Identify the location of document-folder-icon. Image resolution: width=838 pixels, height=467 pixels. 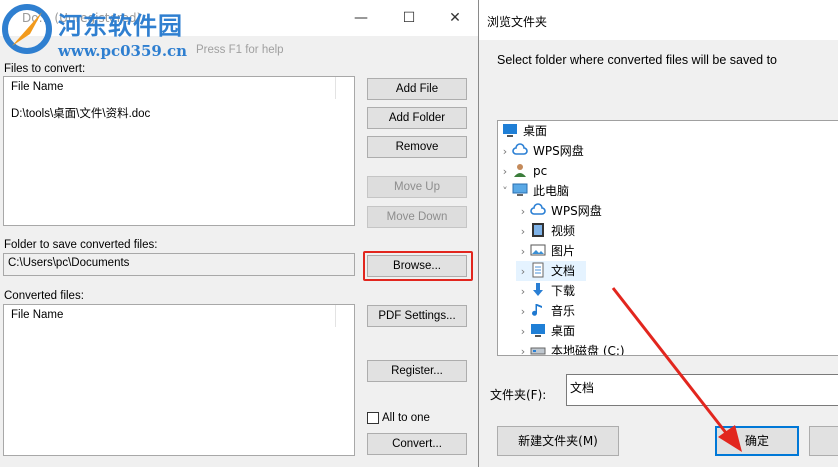
(540, 270).